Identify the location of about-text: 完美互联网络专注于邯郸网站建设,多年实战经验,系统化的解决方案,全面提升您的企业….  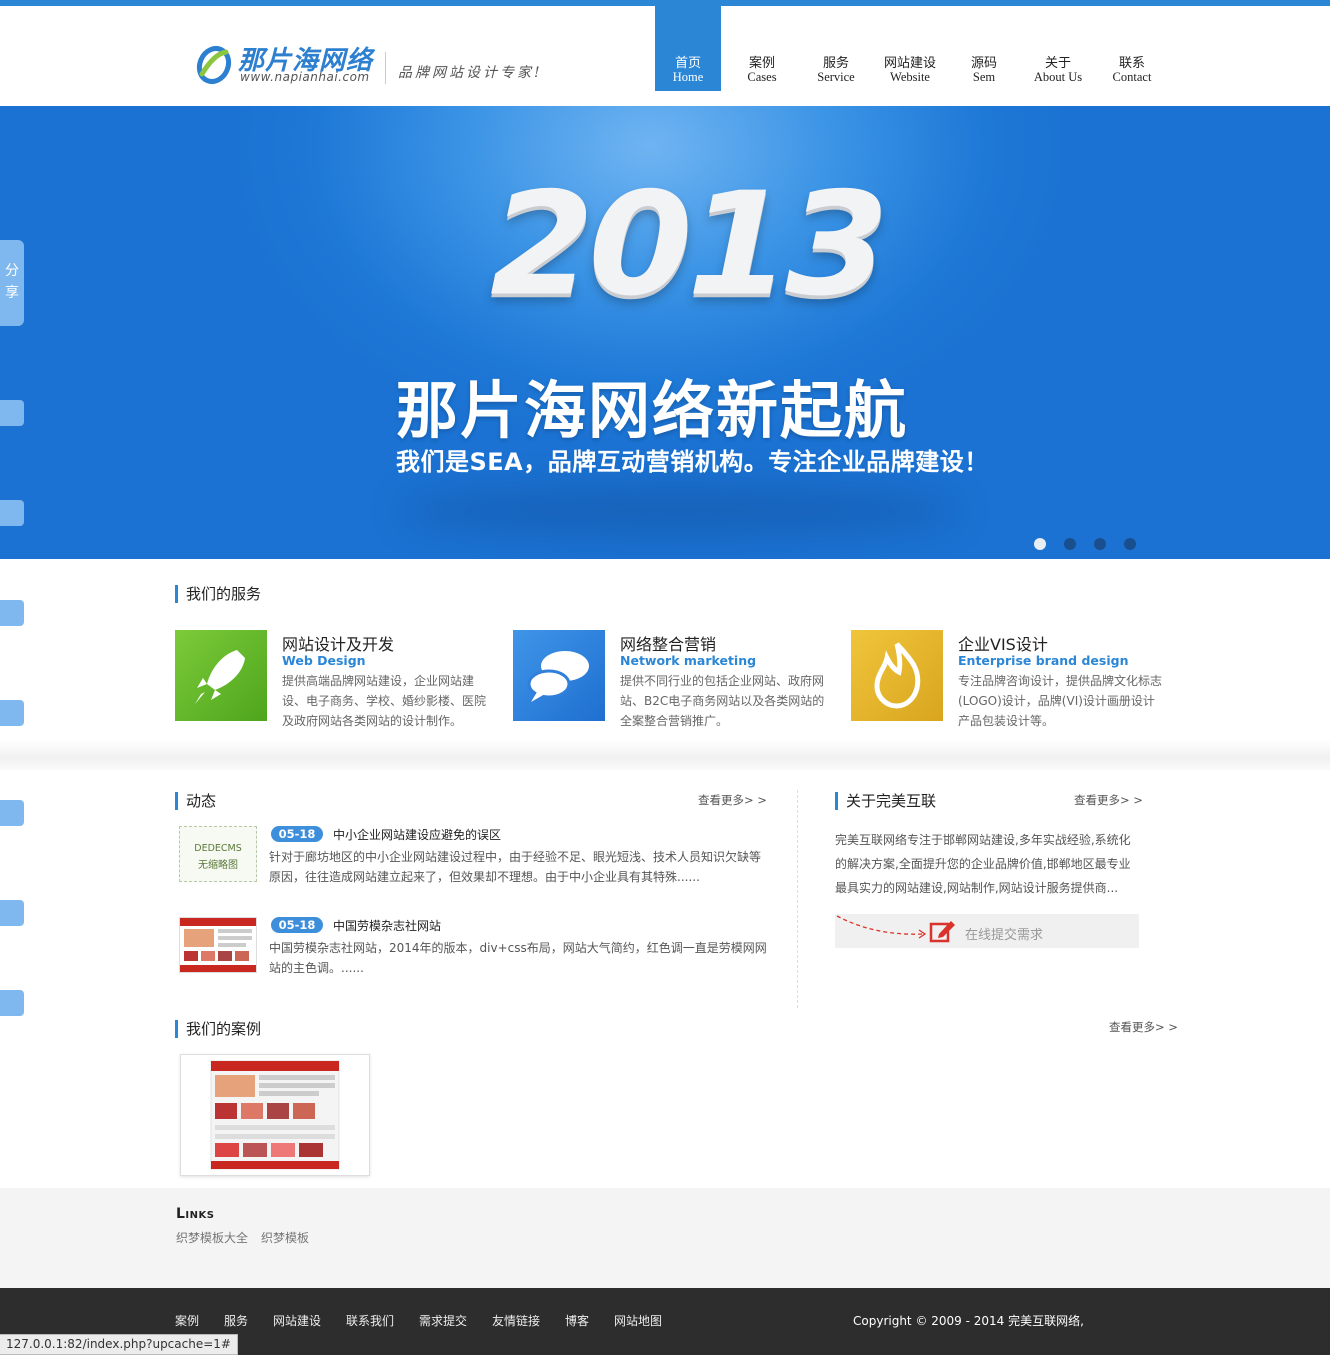
(983, 864).